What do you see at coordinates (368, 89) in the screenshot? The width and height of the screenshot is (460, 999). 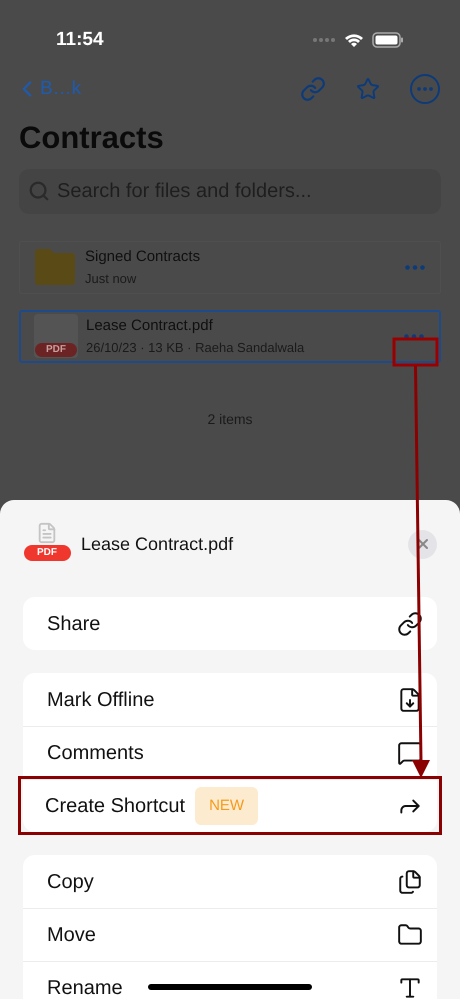 I see `star-icon` at bounding box center [368, 89].